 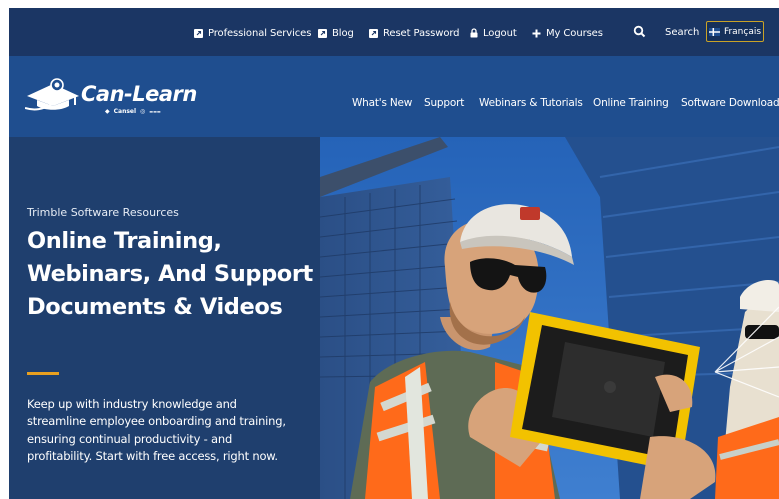 What do you see at coordinates (52, 94) in the screenshot?
I see `graduation-cap-logo-icon` at bounding box center [52, 94].